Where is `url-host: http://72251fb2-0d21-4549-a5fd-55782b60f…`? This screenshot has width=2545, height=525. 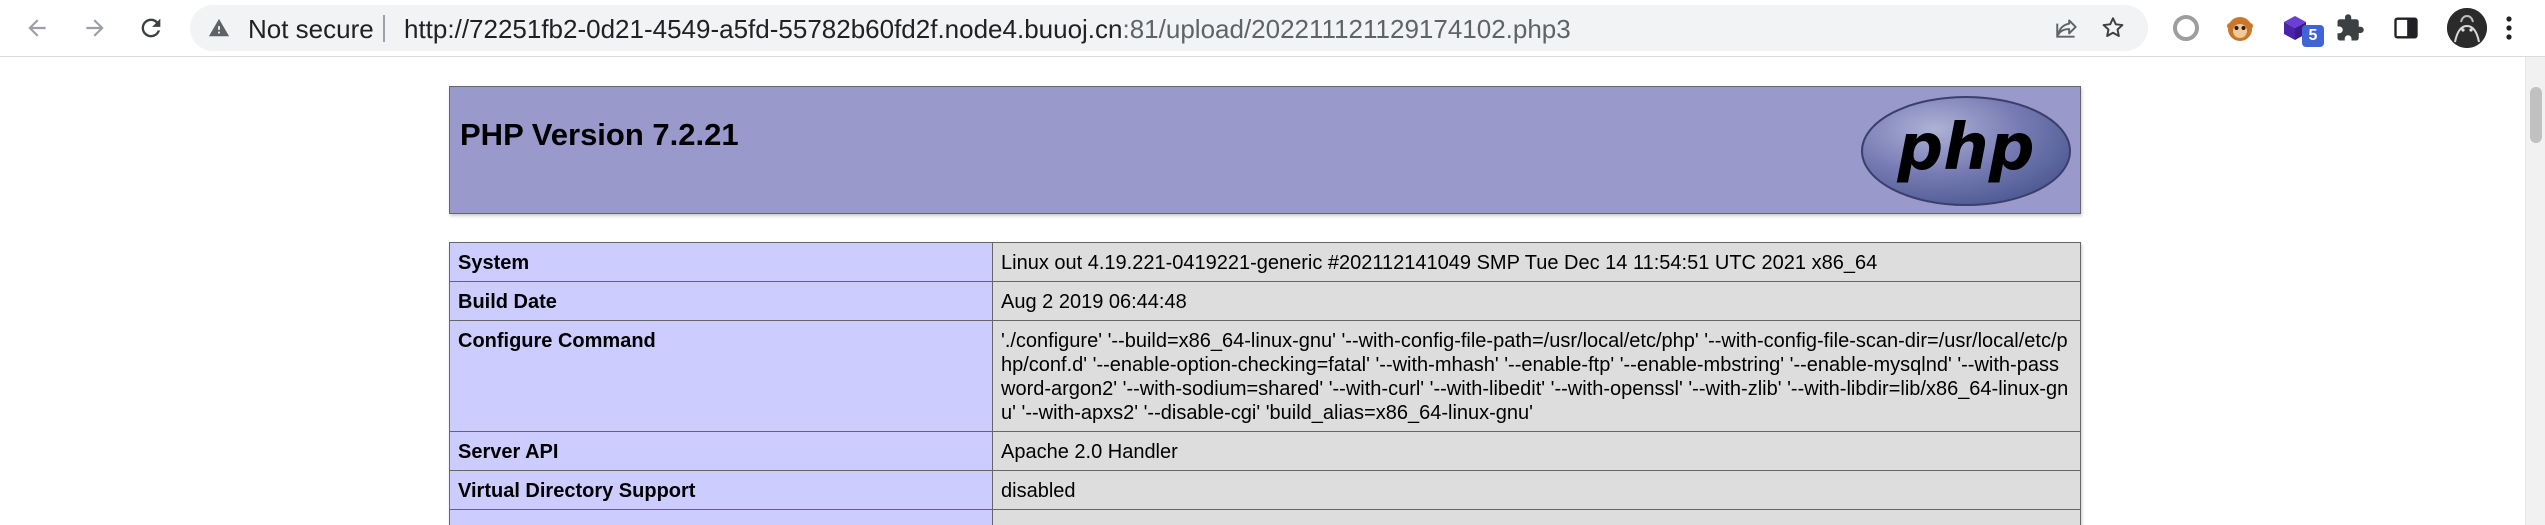
url-host: http://72251fb2-0d21-4549-a5fd-55782b60f… is located at coordinates (763, 29).